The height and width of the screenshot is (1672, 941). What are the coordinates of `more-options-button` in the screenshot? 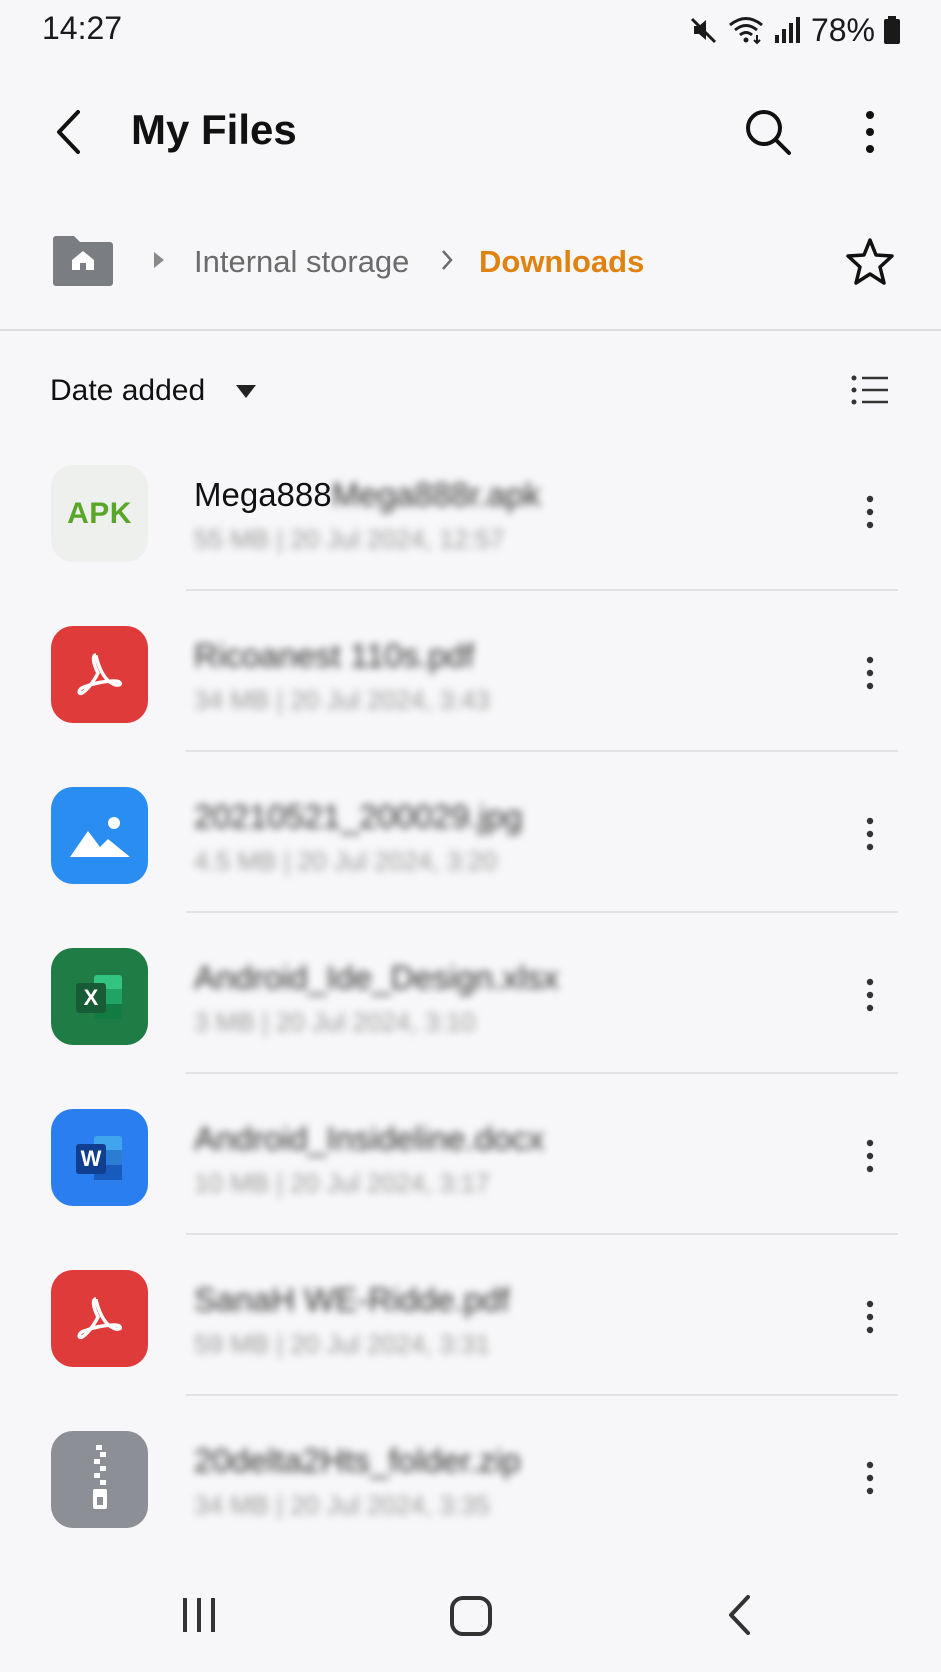 It's located at (870, 132).